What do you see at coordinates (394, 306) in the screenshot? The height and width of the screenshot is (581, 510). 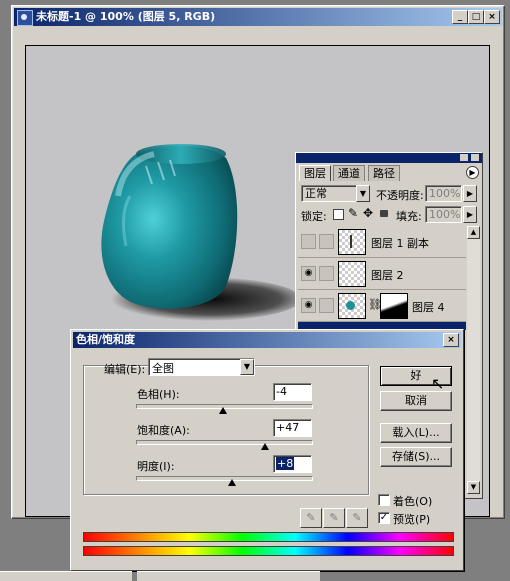 I see `layer-mask-thumbnail` at bounding box center [394, 306].